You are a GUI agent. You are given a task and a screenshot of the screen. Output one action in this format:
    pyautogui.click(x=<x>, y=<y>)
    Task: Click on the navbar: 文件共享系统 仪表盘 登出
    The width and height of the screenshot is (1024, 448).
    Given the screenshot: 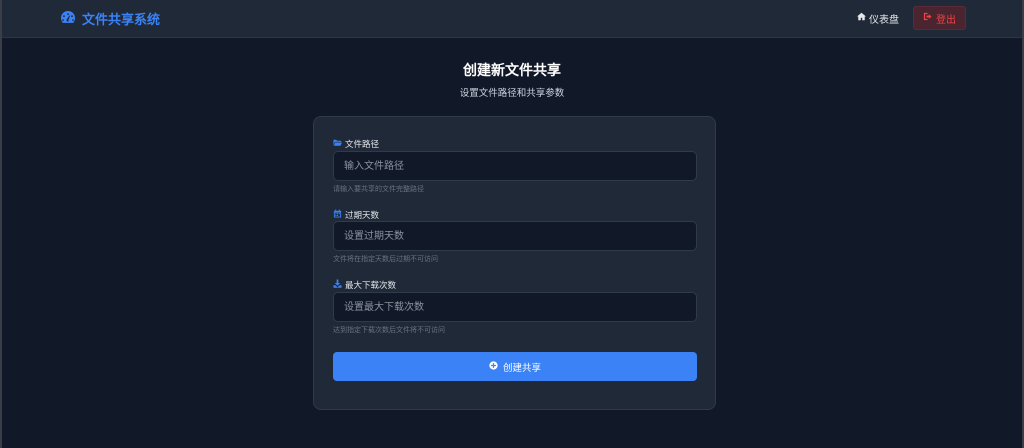 What is the action you would take?
    pyautogui.click(x=512, y=19)
    